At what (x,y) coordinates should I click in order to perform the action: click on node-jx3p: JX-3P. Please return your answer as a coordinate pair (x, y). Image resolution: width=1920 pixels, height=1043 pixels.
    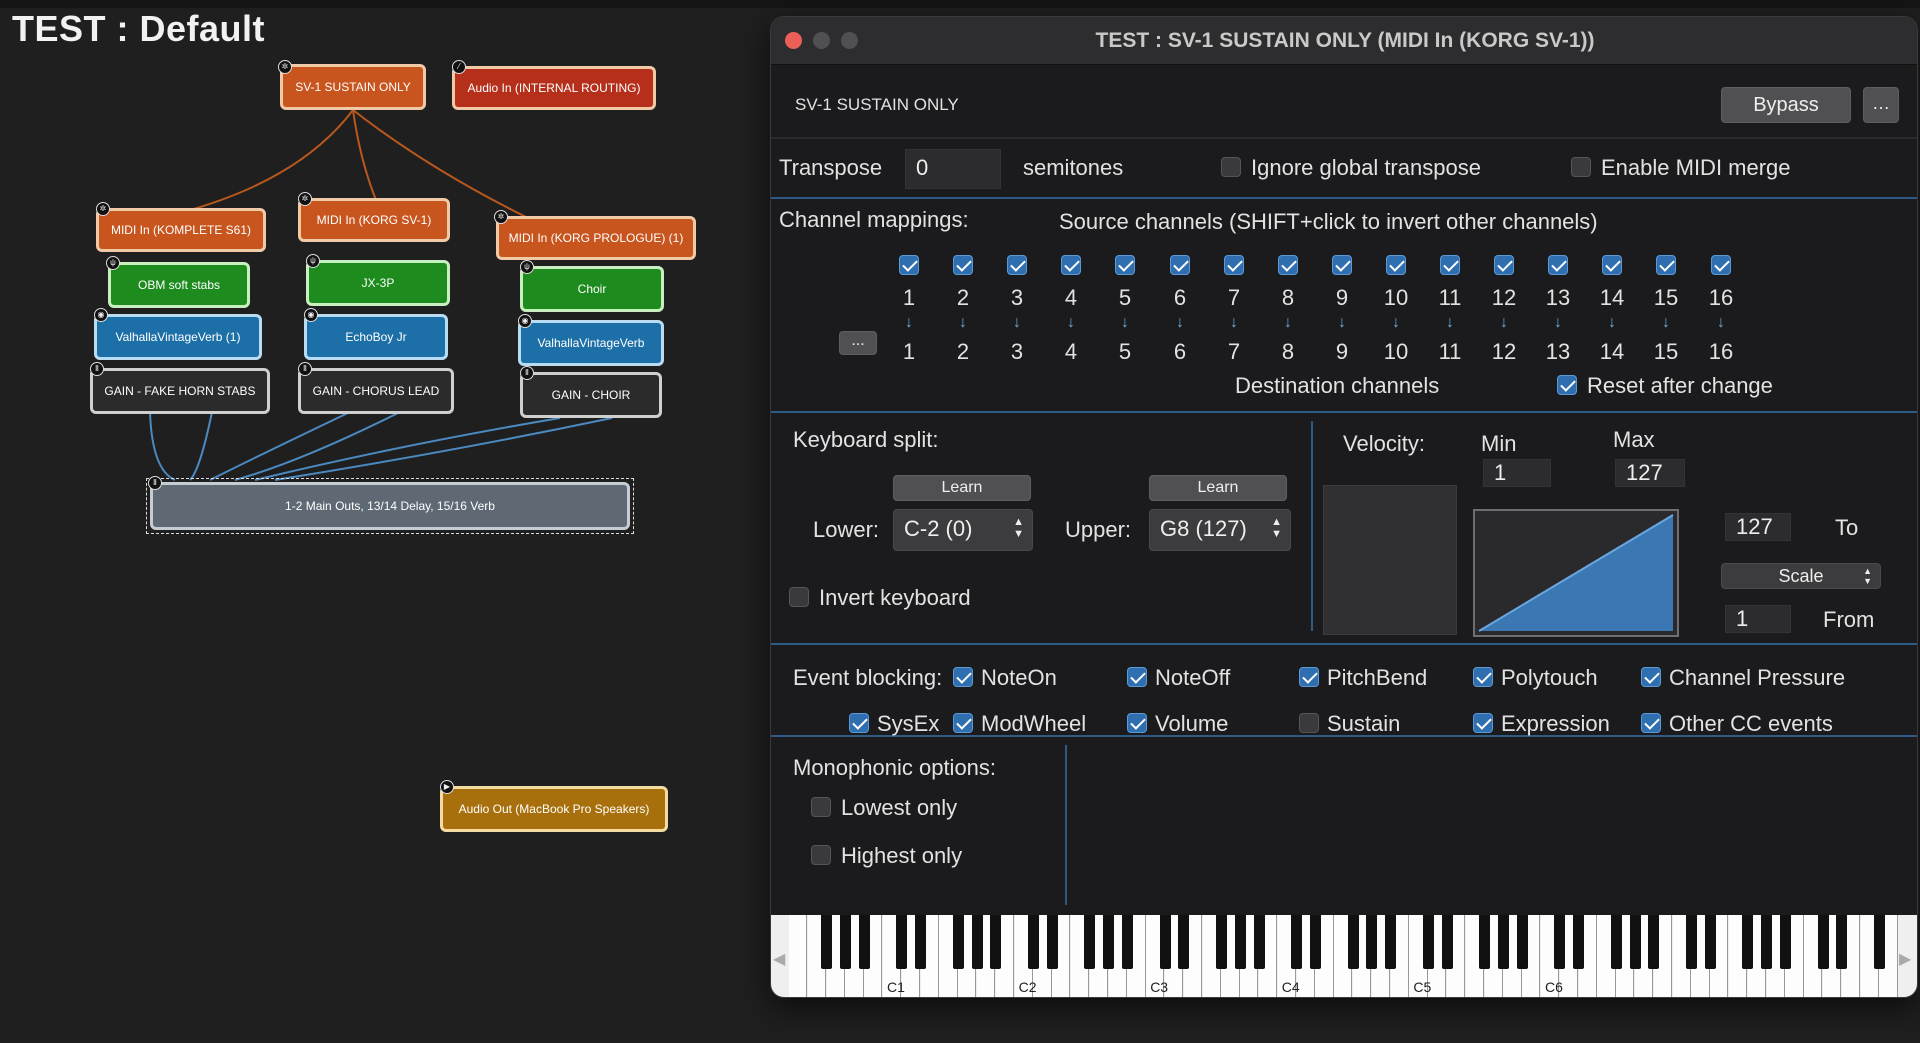
    Looking at the image, I should click on (378, 283).